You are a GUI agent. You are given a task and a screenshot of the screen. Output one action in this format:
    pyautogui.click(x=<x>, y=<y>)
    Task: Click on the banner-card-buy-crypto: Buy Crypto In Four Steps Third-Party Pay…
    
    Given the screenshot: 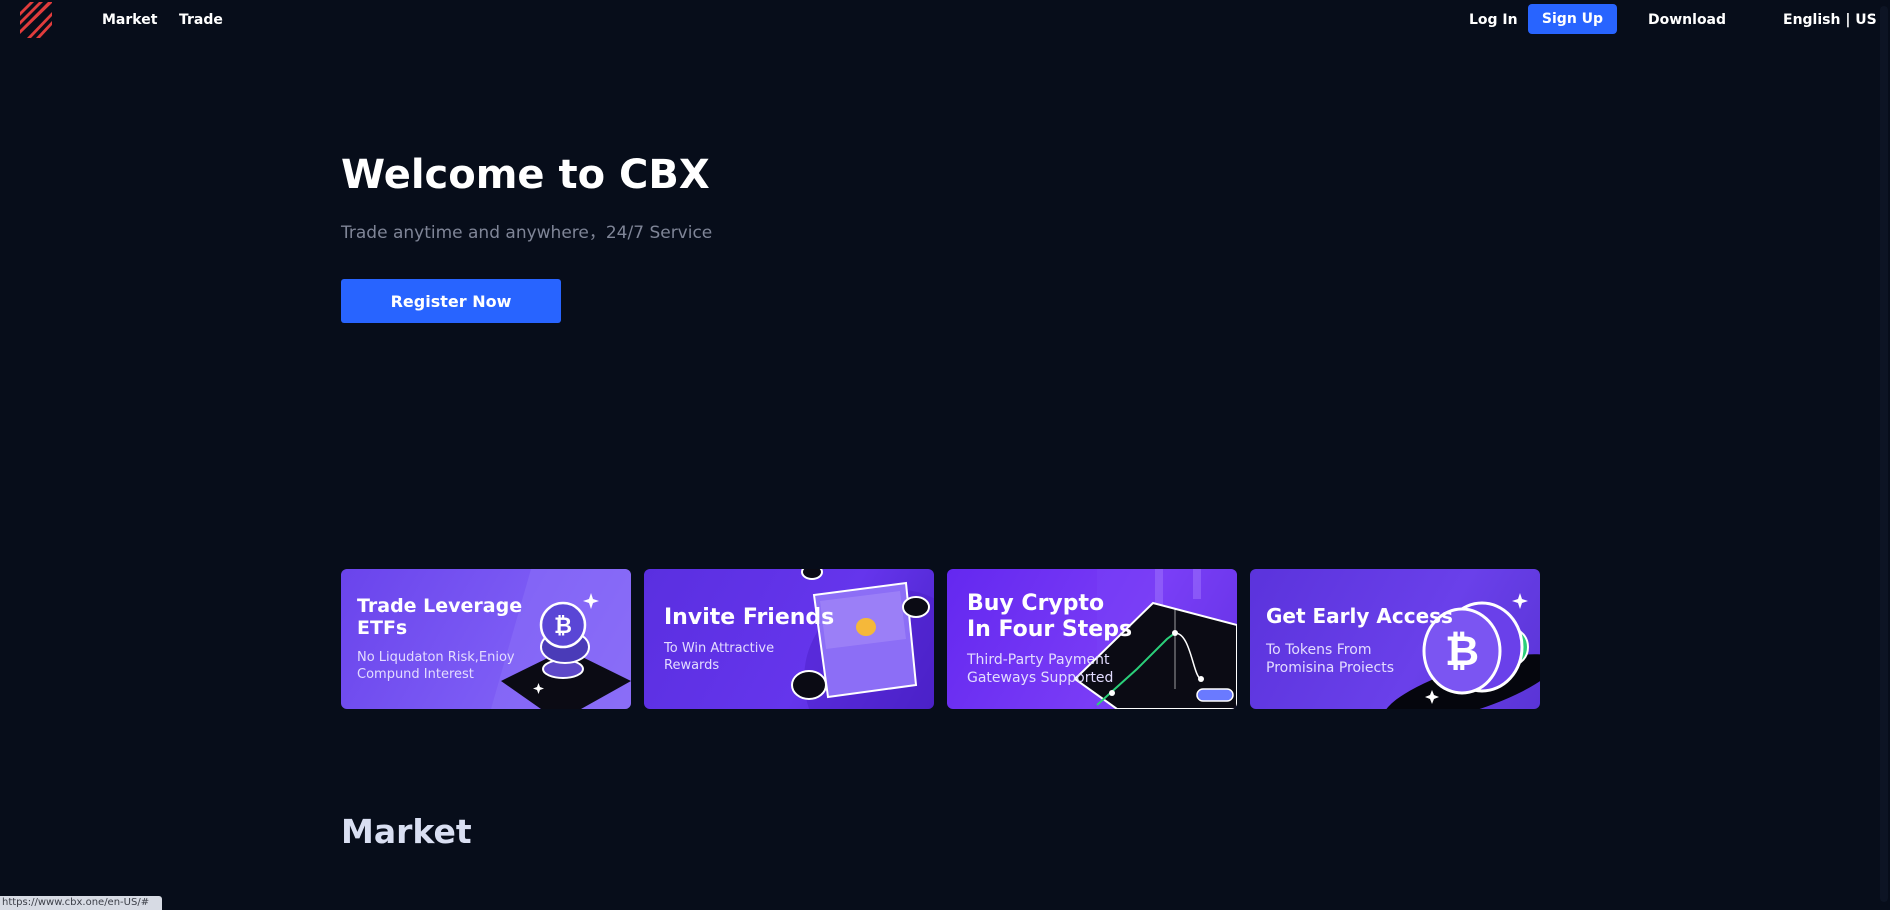 What is the action you would take?
    pyautogui.click(x=1092, y=639)
    